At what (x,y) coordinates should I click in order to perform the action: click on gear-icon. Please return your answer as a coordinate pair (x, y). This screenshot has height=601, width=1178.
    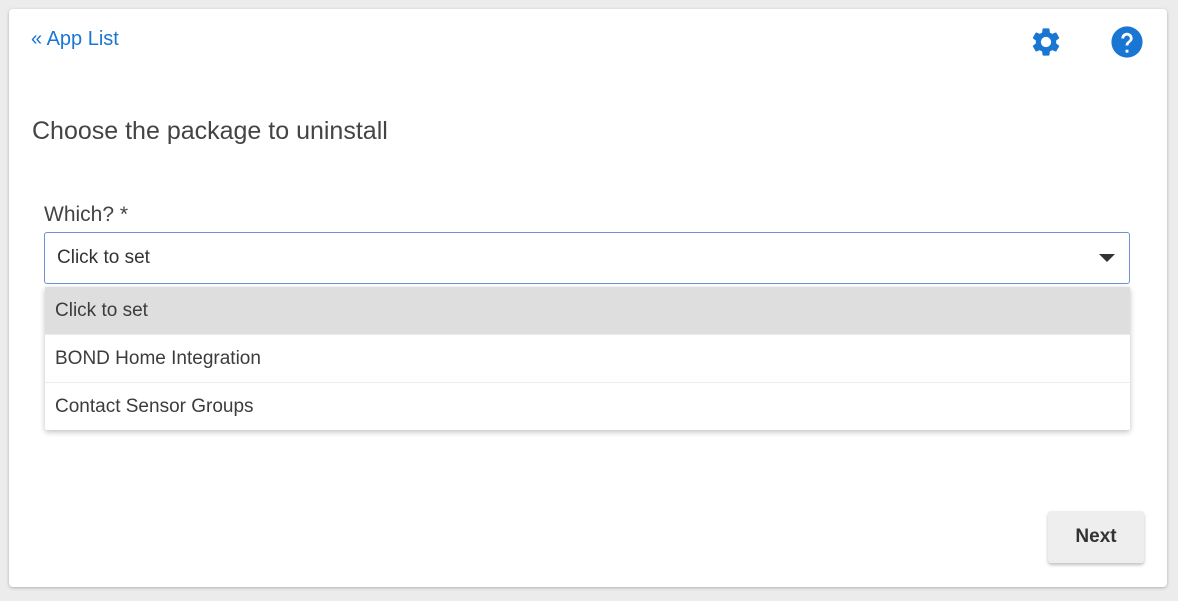
    Looking at the image, I should click on (1046, 42).